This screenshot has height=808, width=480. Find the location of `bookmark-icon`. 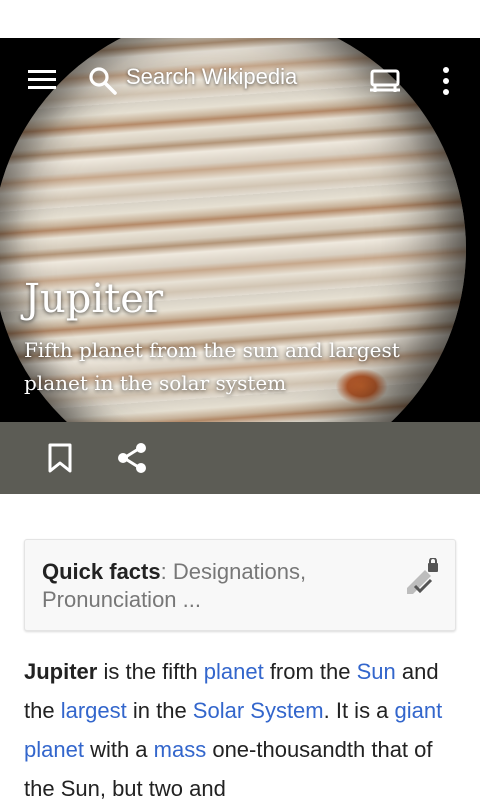

bookmark-icon is located at coordinates (60, 458).